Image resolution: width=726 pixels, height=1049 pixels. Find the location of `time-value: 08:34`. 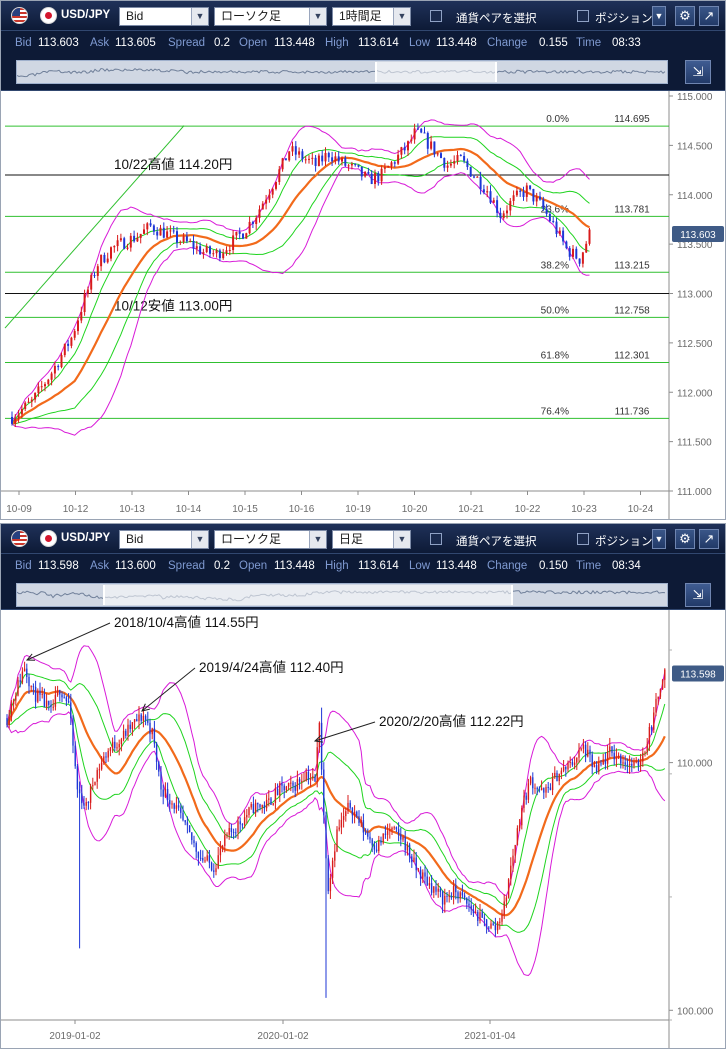

time-value: 08:34 is located at coordinates (626, 566).